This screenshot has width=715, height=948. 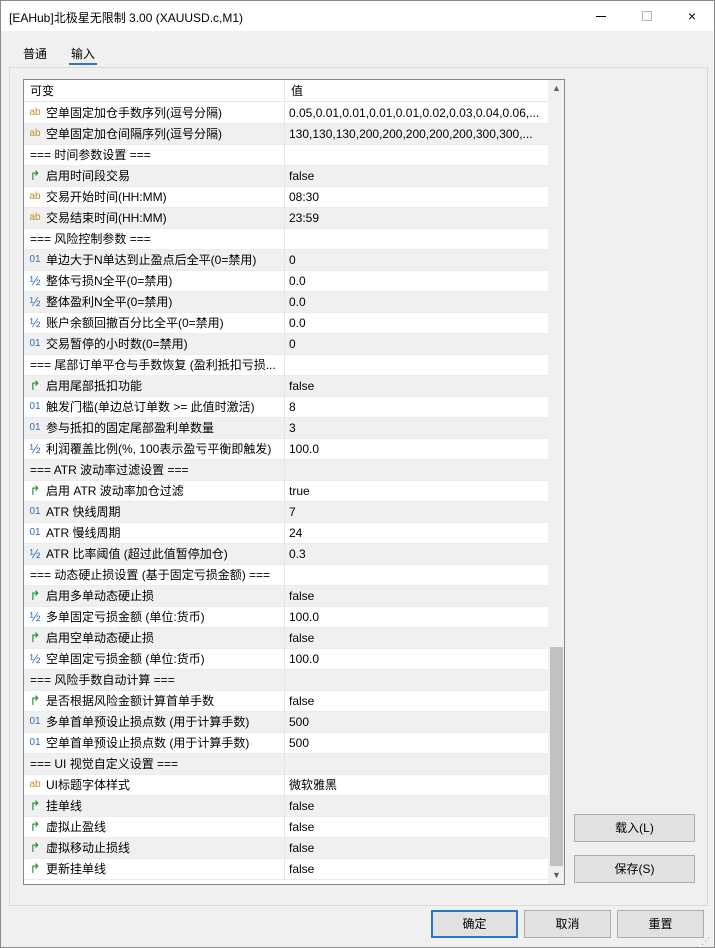 I want to click on vertical-scrollbar: ▲ ▼, so click(x=556, y=482).